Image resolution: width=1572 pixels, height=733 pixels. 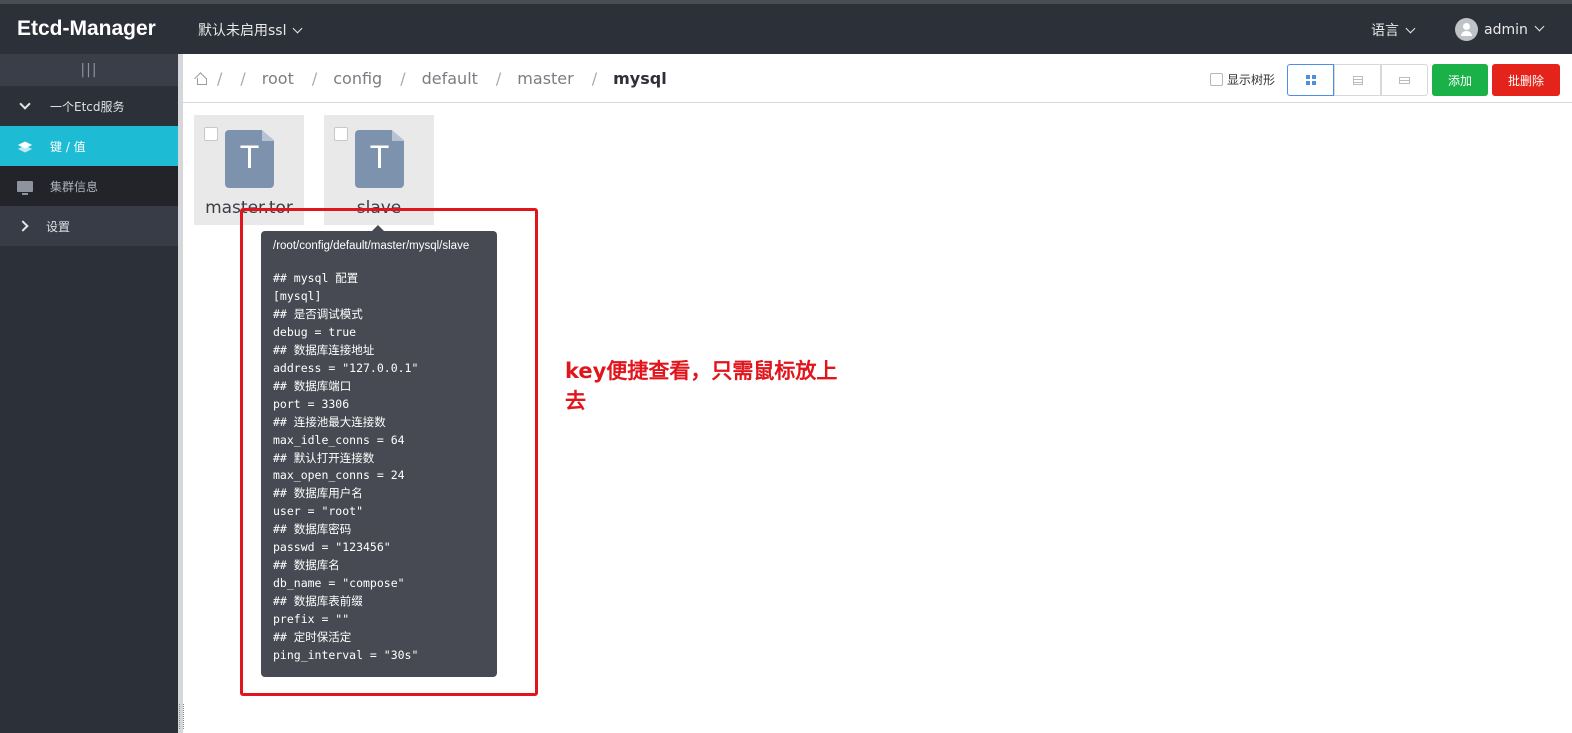 I want to click on add-button: 添加, so click(x=1460, y=80).